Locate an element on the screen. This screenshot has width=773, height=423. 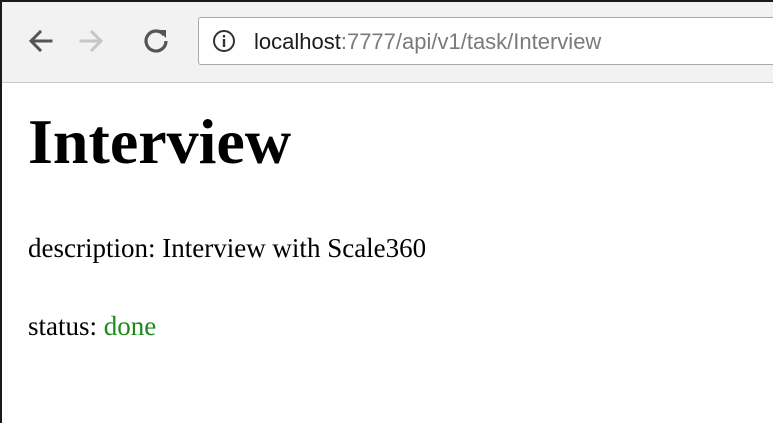
back-button is located at coordinates (41, 41).